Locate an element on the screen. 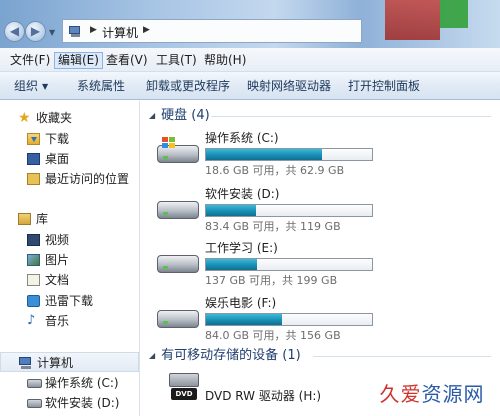 The width and height of the screenshot is (500, 416). drive-name: 操作系统 (C:) is located at coordinates (242, 138).